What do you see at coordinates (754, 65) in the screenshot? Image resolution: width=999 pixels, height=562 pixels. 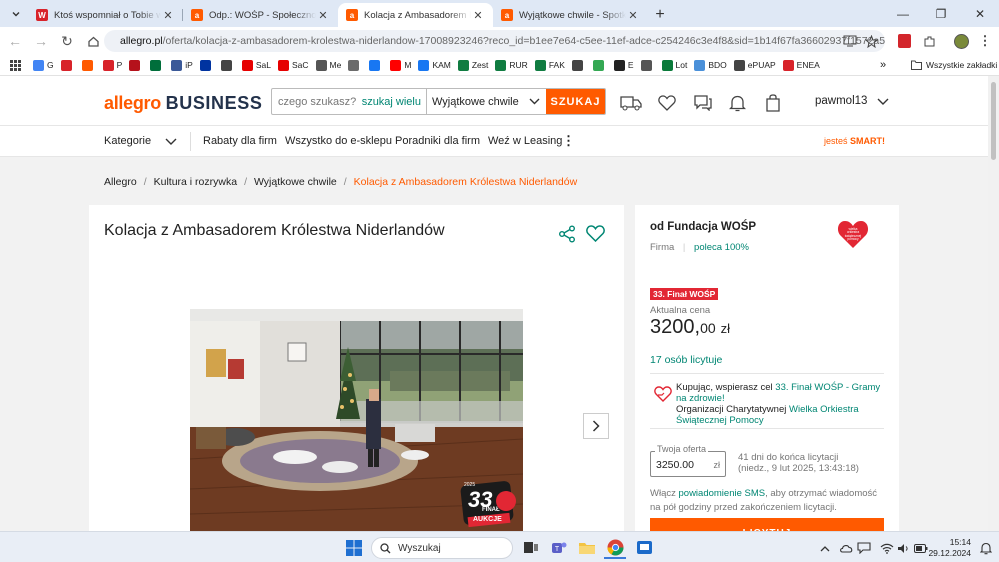 I see `bookmark-item: ePUAP` at bounding box center [754, 65].